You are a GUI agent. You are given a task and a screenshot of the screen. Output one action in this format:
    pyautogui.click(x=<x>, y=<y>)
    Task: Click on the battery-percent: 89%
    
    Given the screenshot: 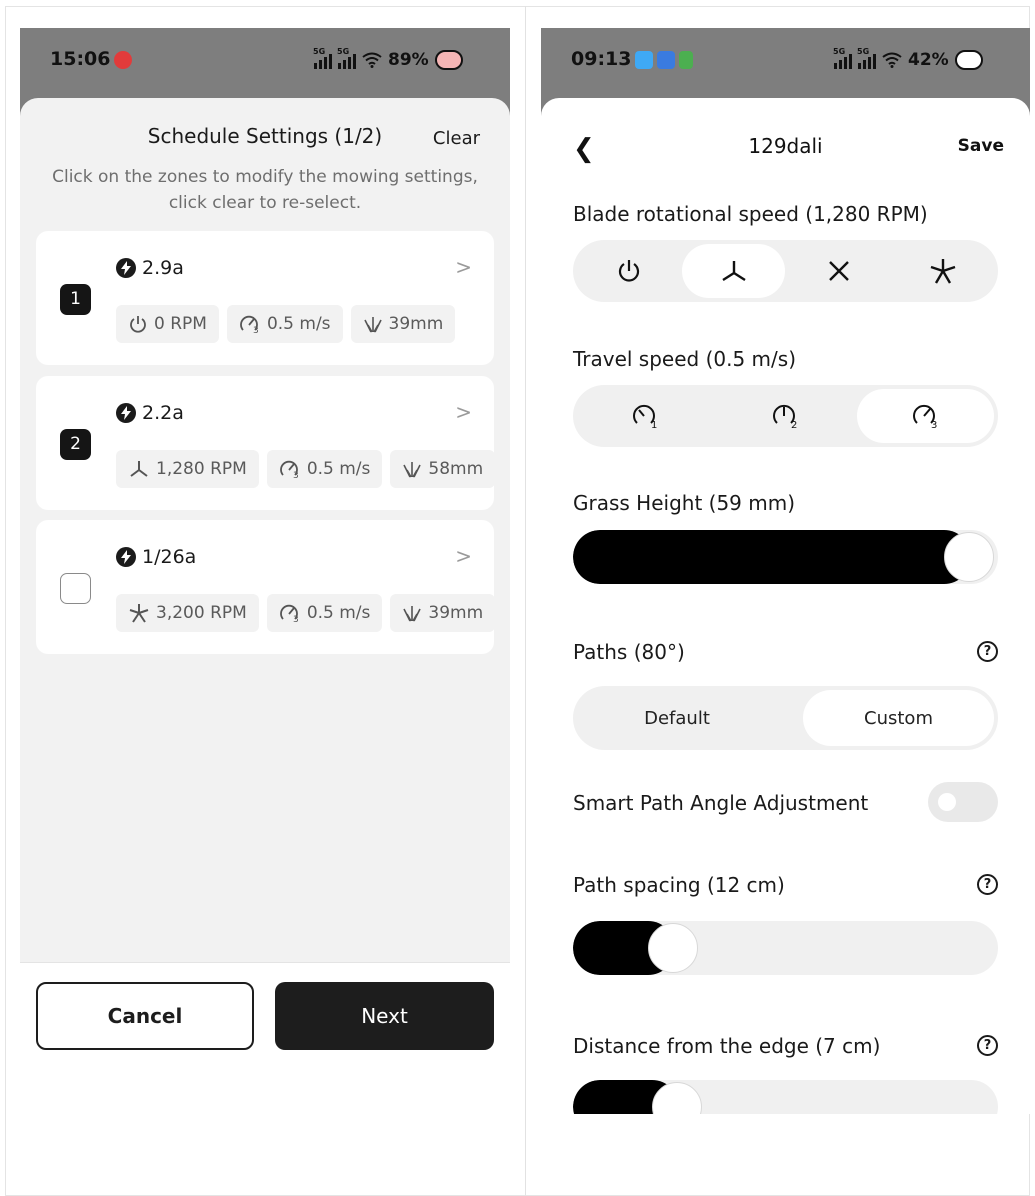 What is the action you would take?
    pyautogui.click(x=408, y=60)
    